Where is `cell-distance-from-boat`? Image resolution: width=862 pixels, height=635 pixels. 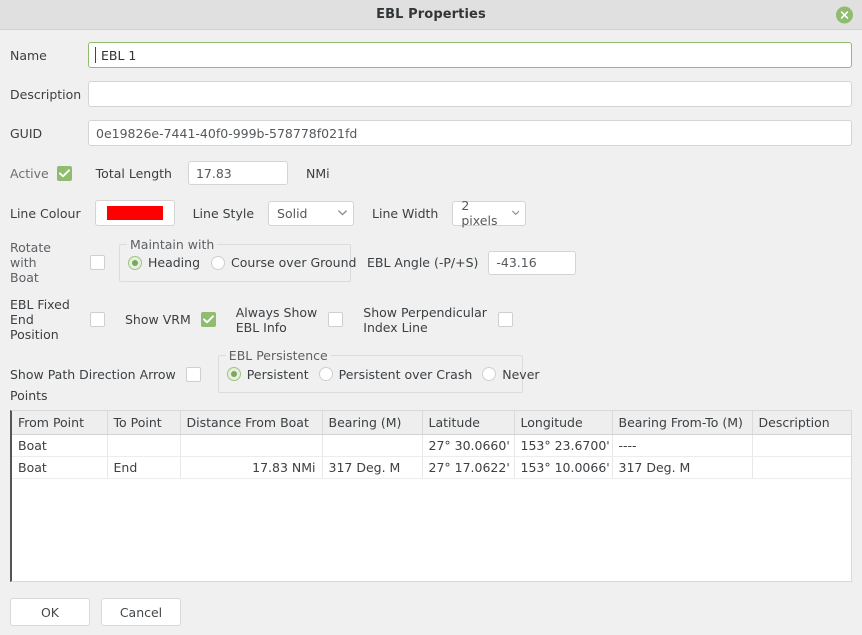
cell-distance-from-boat is located at coordinates (251, 445).